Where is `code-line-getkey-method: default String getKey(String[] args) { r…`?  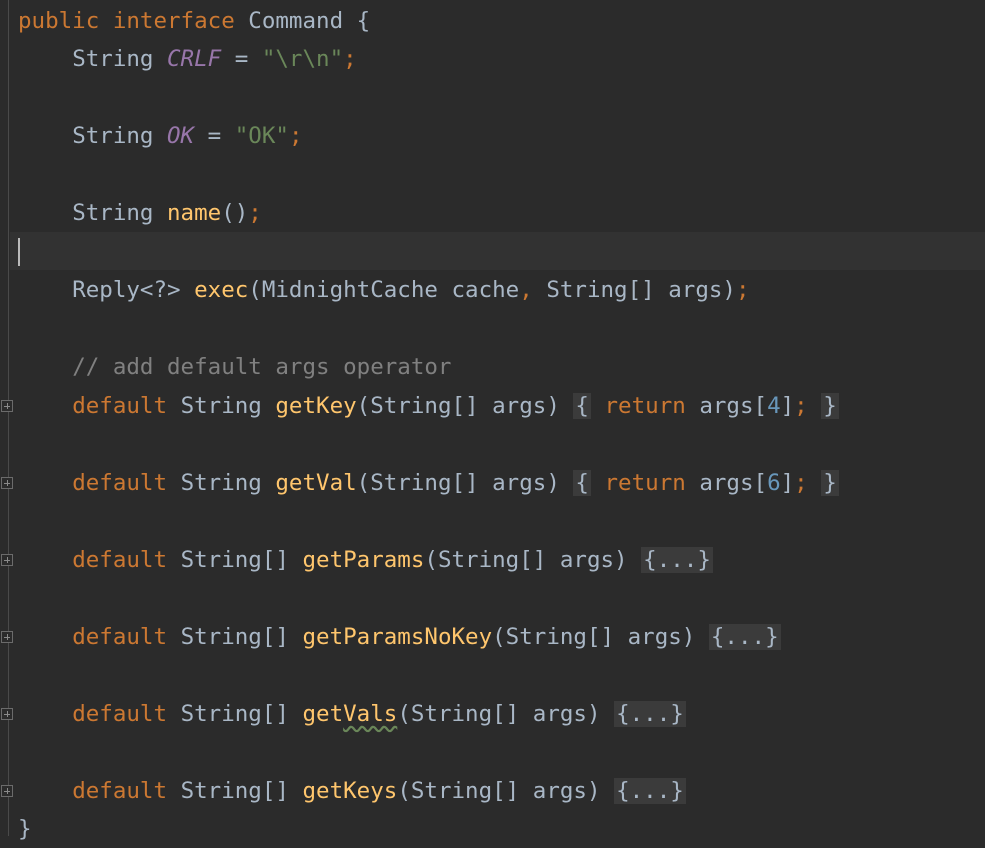
code-line-getkey-method: default String getKey(String[] args) { r… is located at coordinates (428, 406).